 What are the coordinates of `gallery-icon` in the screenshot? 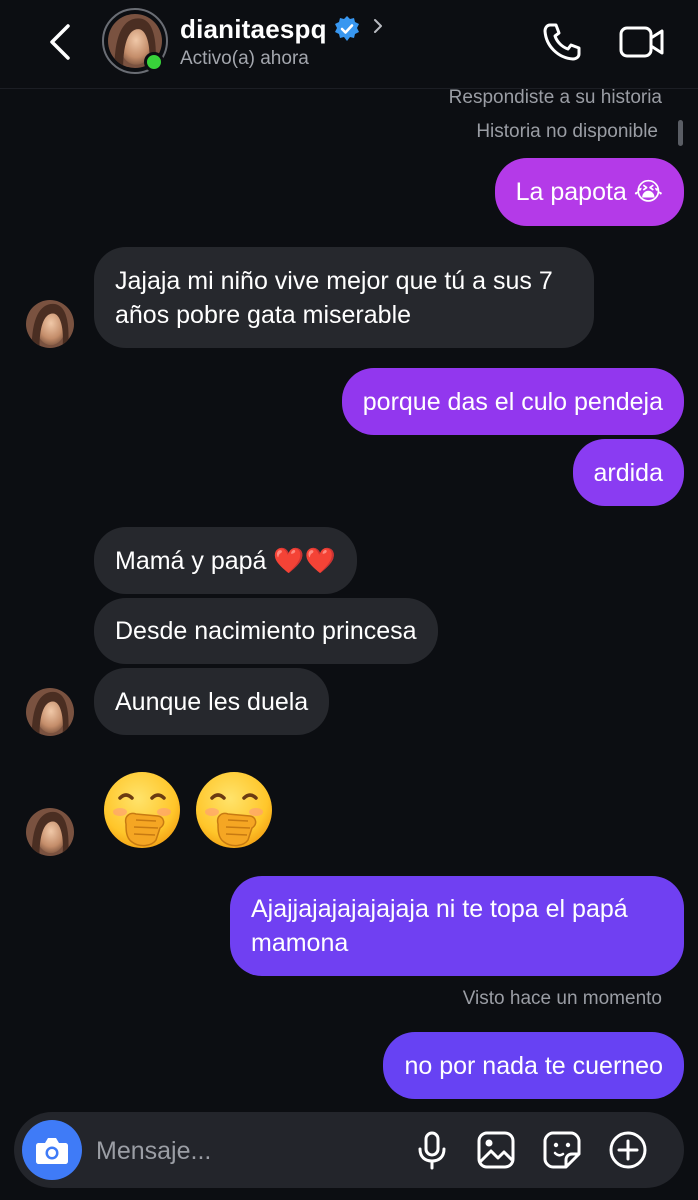 It's located at (496, 1150).